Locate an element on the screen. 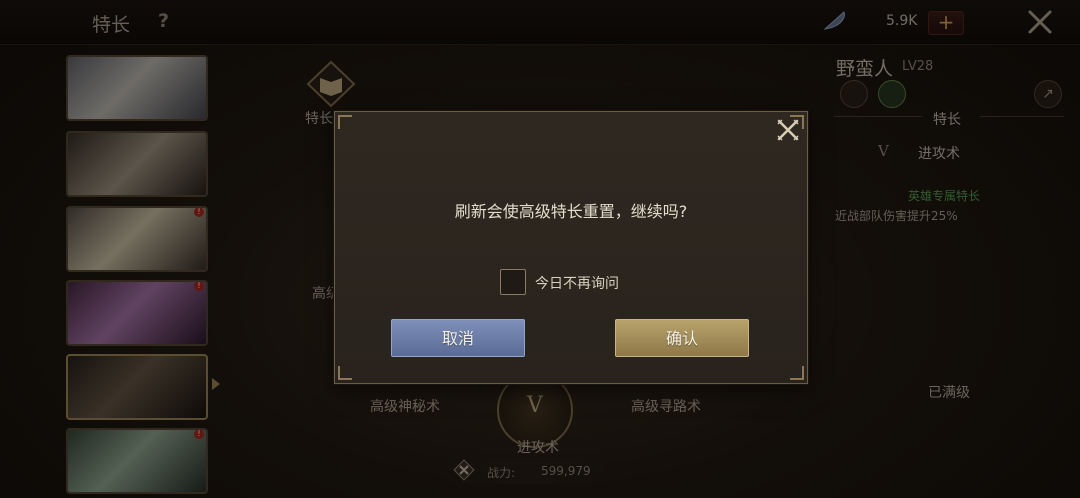 Image resolution: width=1080 pixels, height=498 pixels. cancel-button: 取消 is located at coordinates (458, 338).